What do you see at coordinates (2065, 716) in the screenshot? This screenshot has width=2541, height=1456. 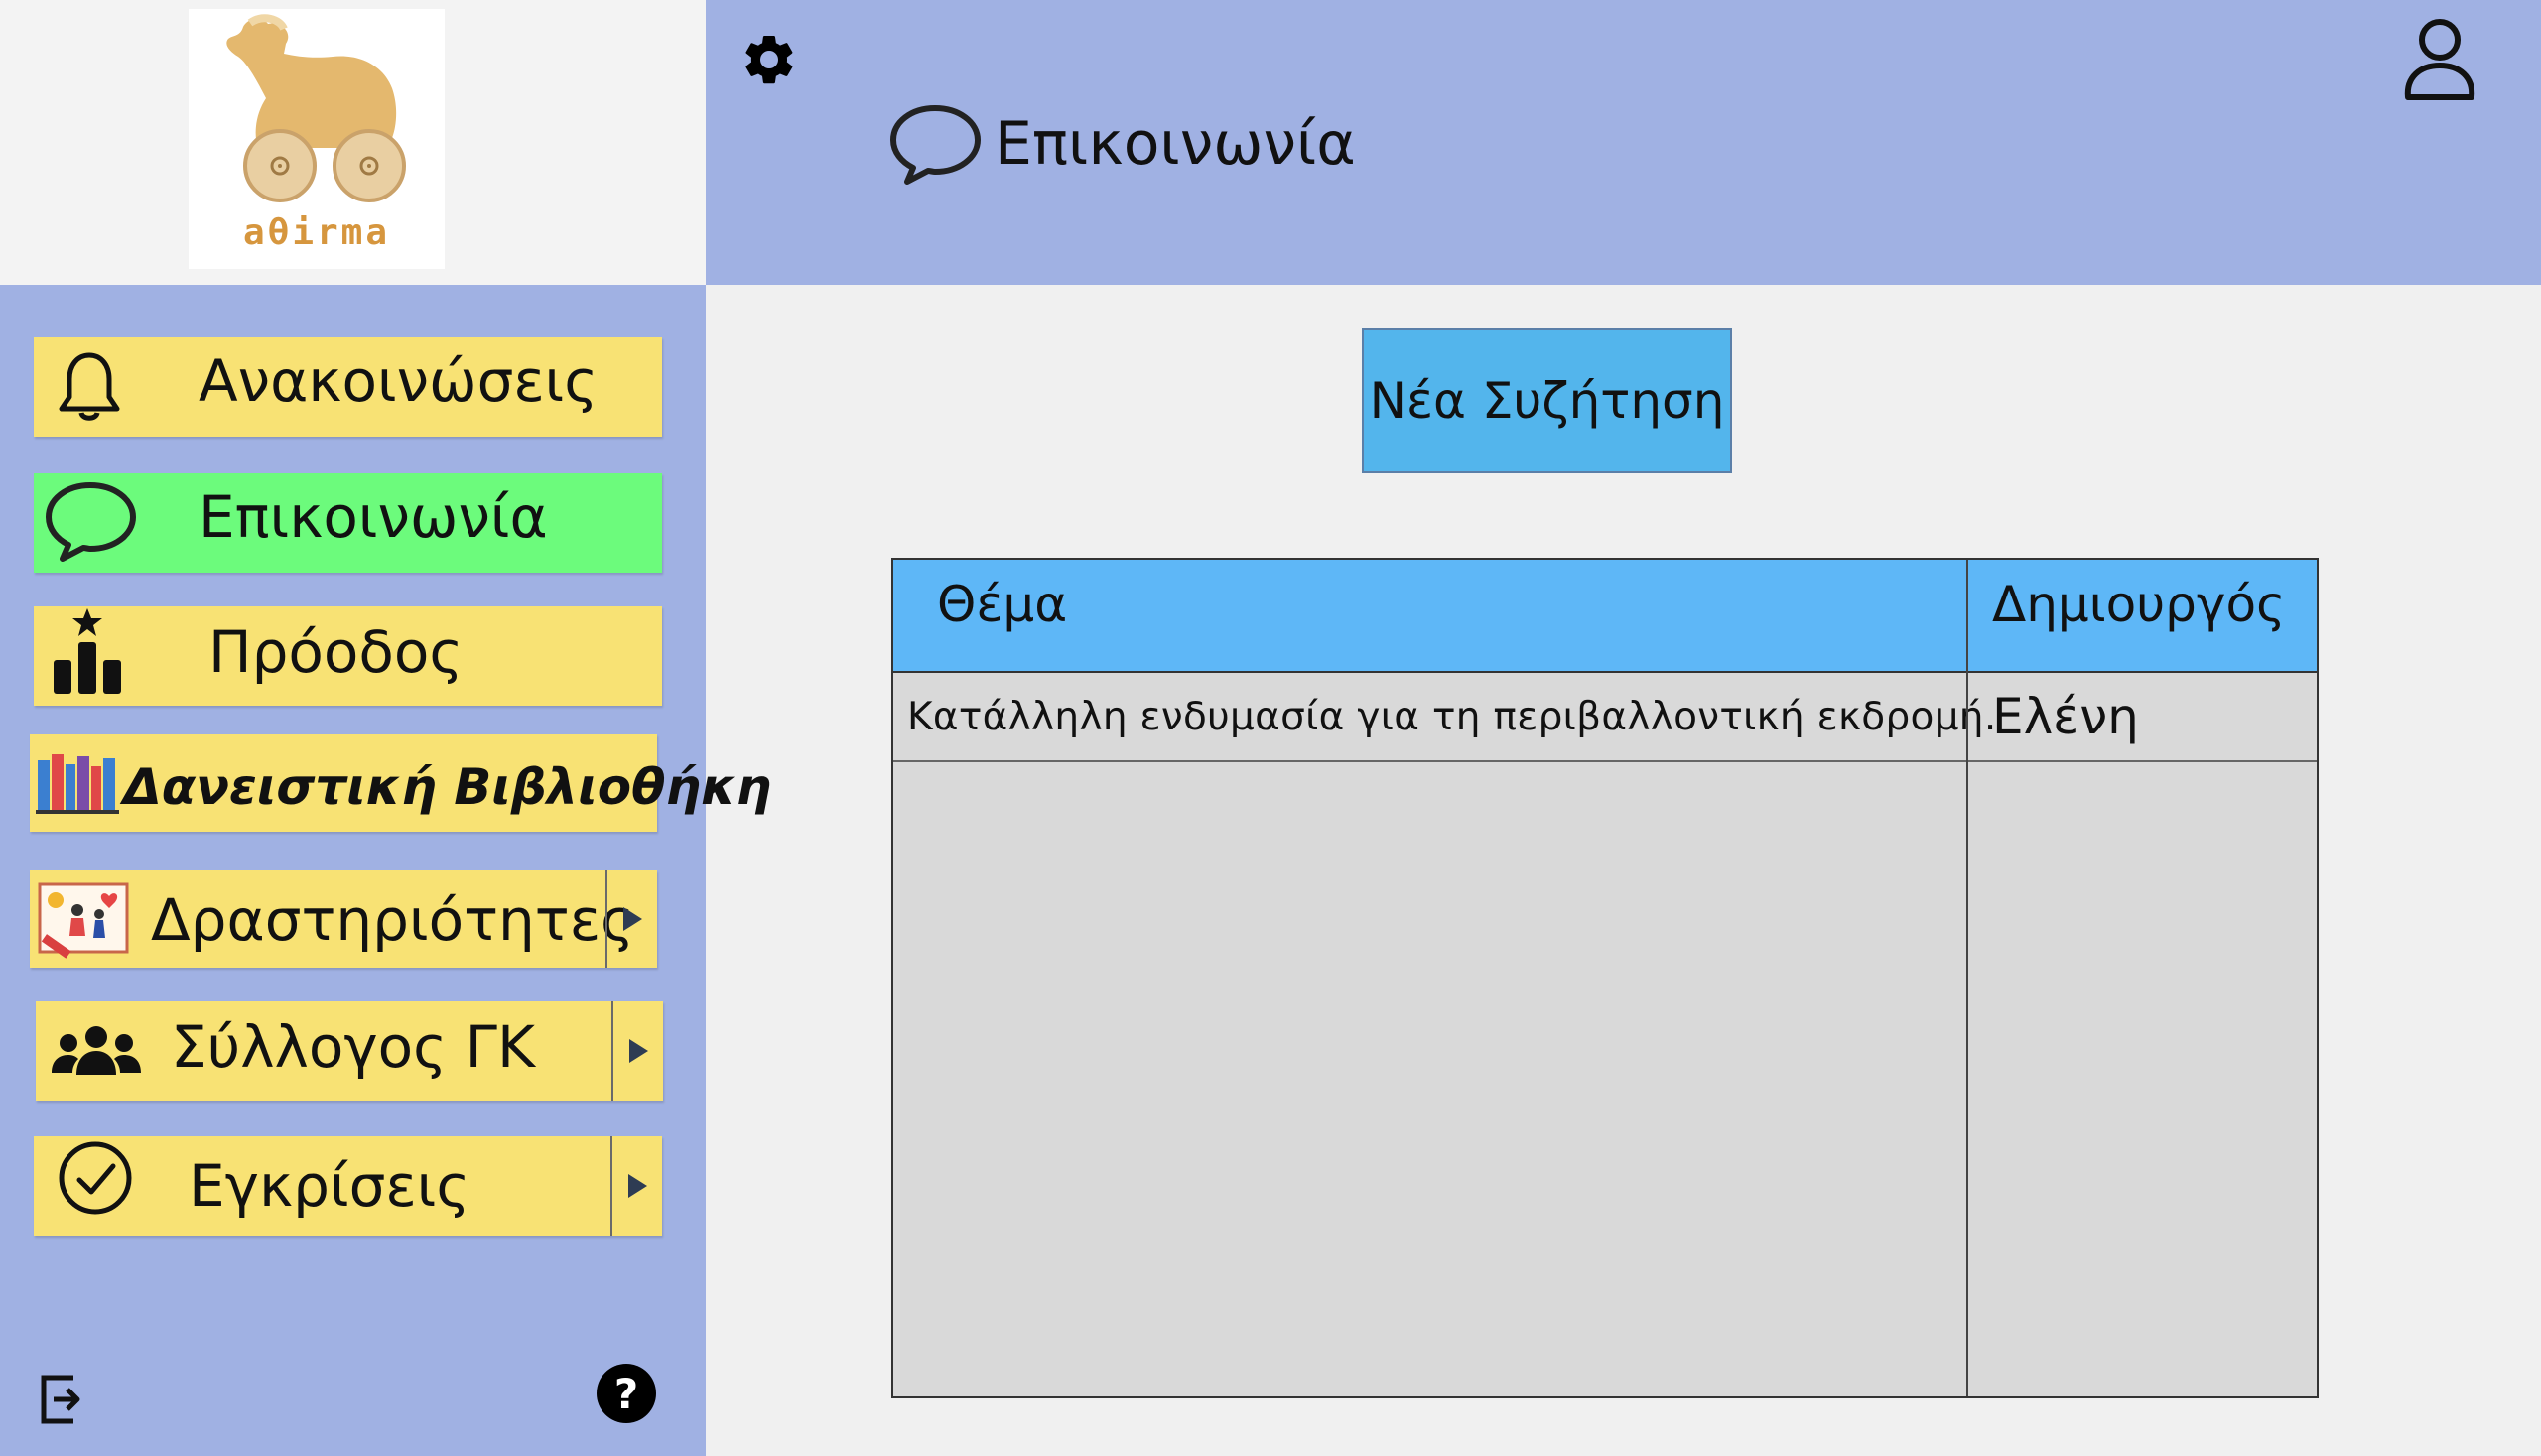 I see `row-creator-cell: Ελένη` at bounding box center [2065, 716].